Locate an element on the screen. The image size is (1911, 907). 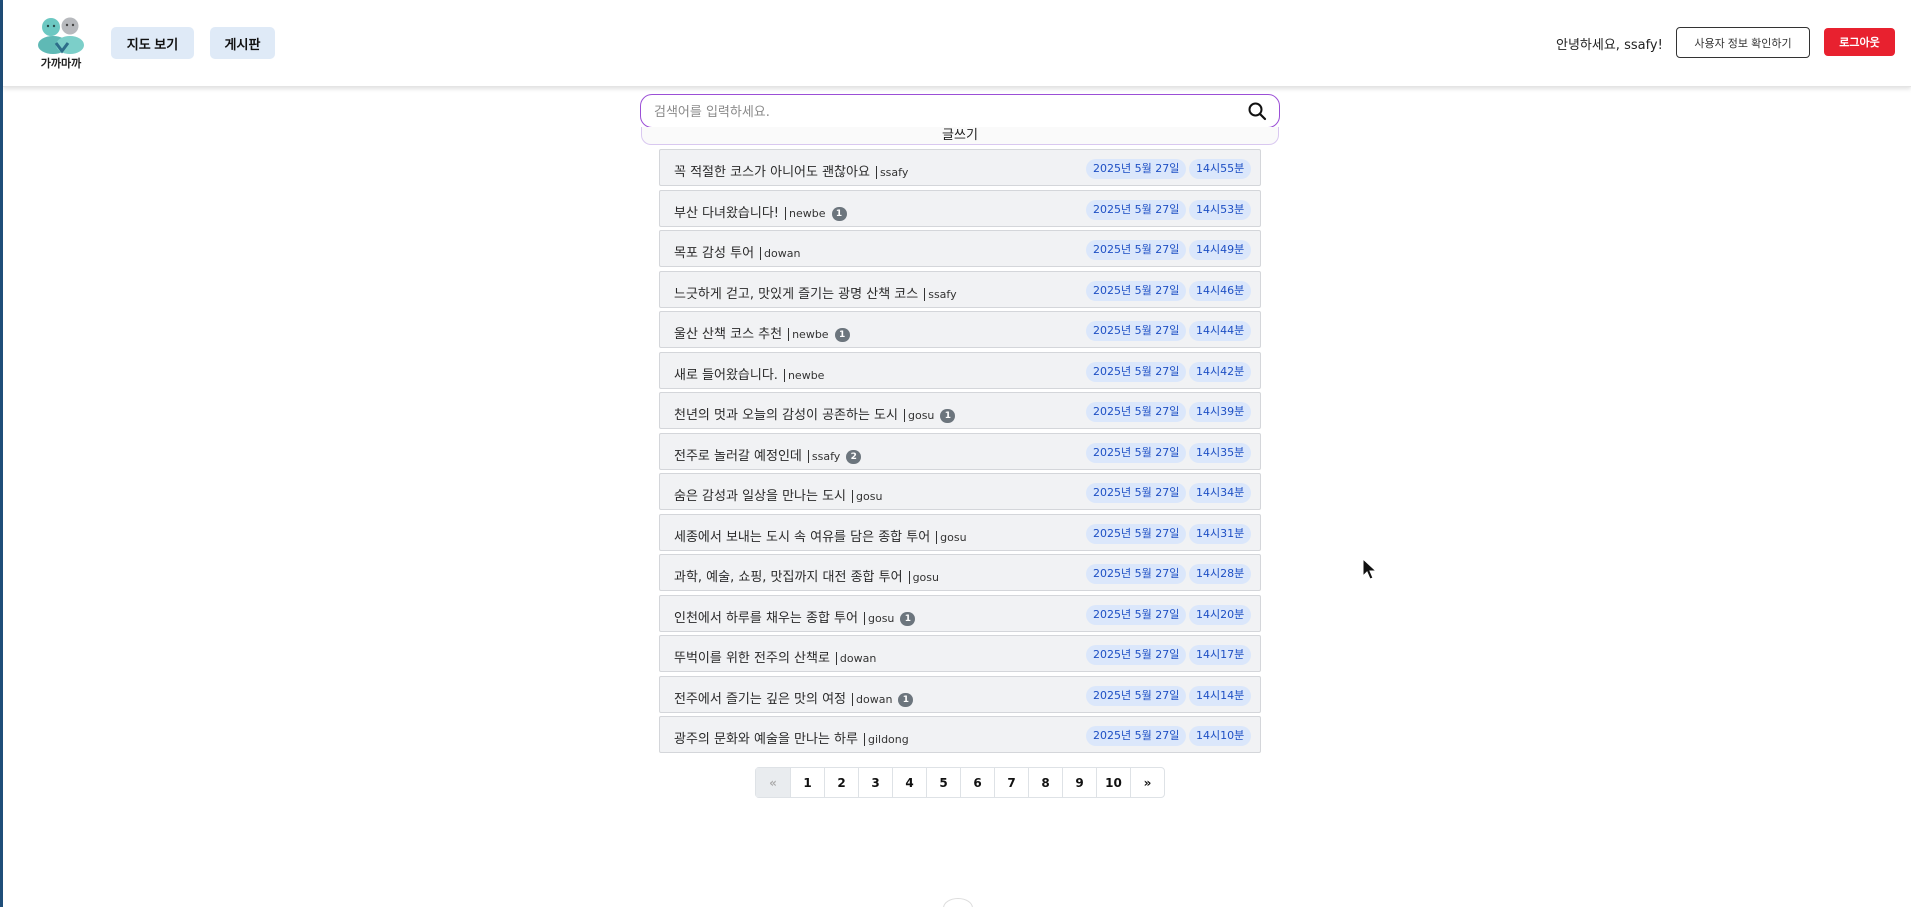
post-title-line: 광주의 문화와 예술을 만나는 하루 gildong is located at coordinates (791, 737).